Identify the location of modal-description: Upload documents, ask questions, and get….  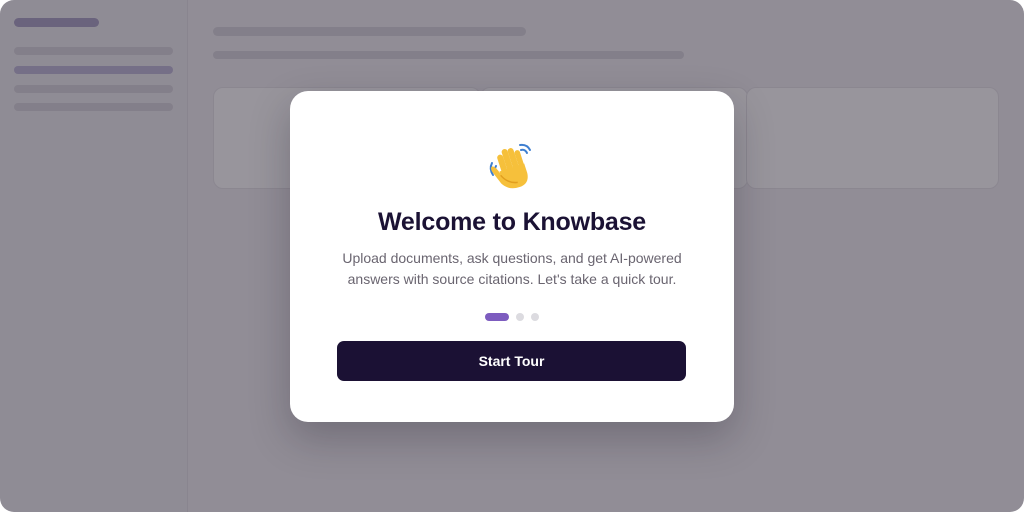
(512, 269).